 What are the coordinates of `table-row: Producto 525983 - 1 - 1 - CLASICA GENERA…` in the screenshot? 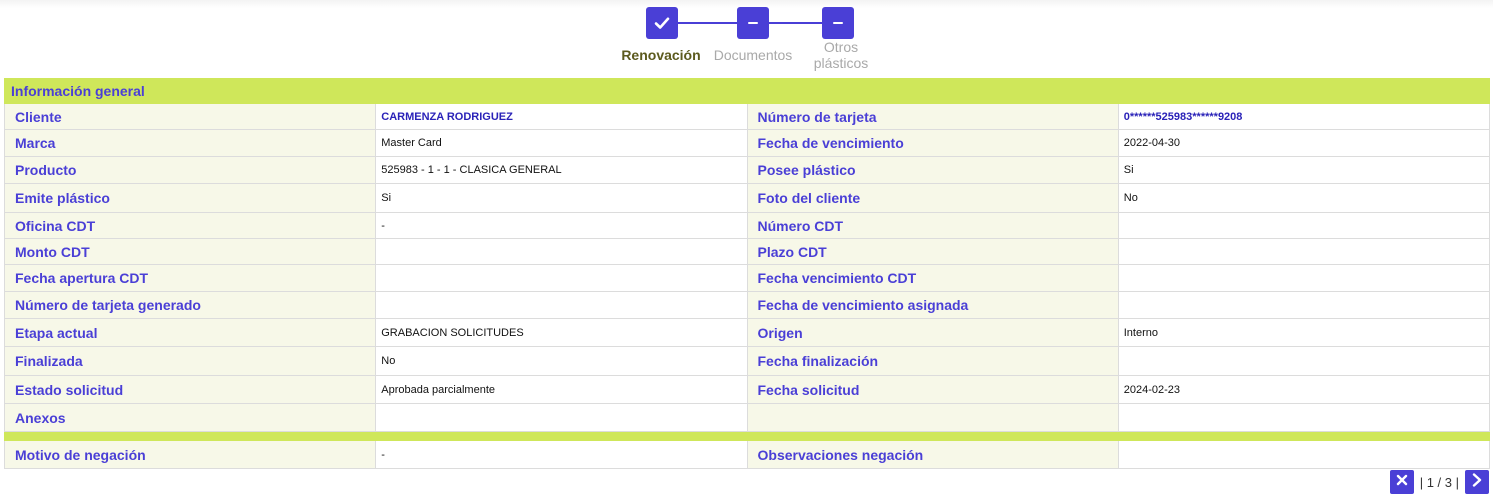 It's located at (747, 170).